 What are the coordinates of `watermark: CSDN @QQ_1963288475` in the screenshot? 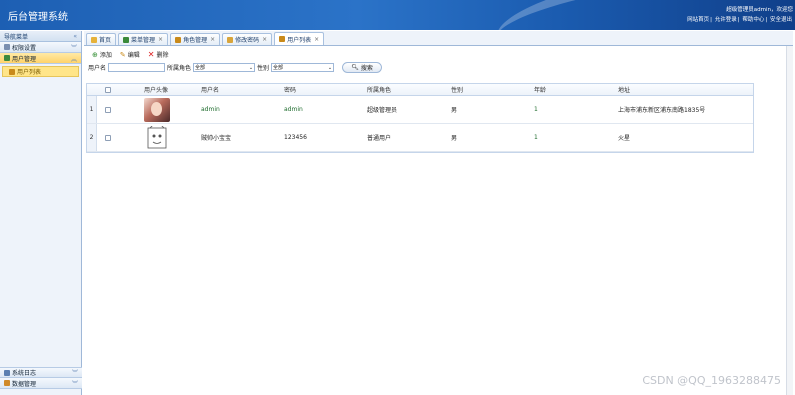 It's located at (711, 380).